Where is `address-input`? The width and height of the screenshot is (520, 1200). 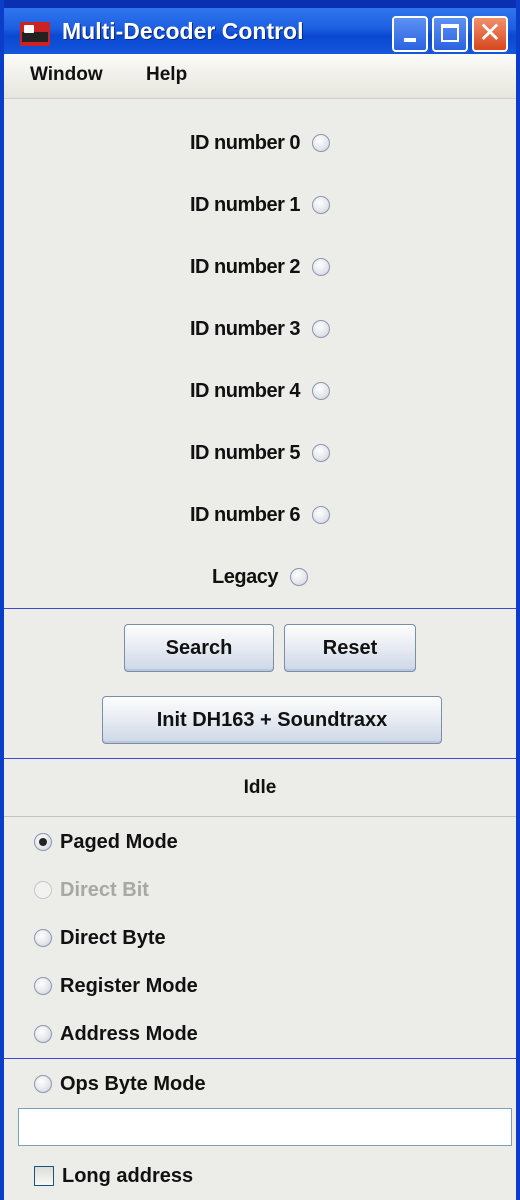 address-input is located at coordinates (265, 1127).